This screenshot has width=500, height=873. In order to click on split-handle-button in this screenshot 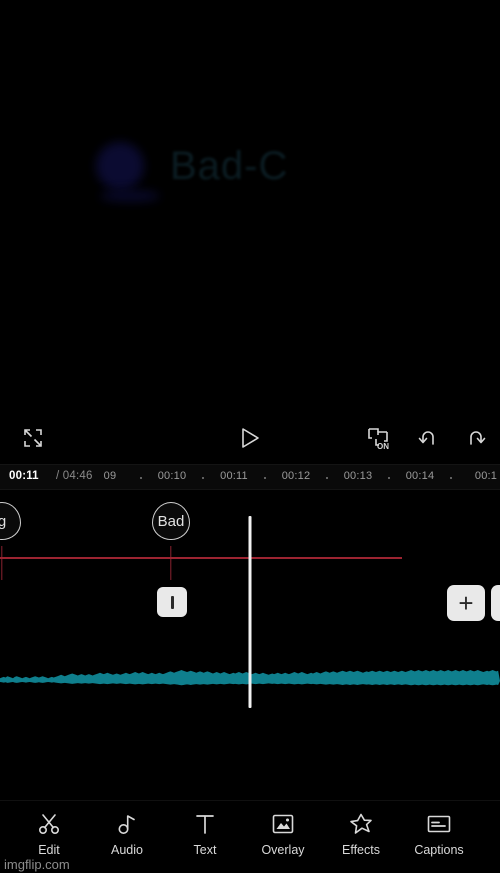, I will do `click(172, 602)`.